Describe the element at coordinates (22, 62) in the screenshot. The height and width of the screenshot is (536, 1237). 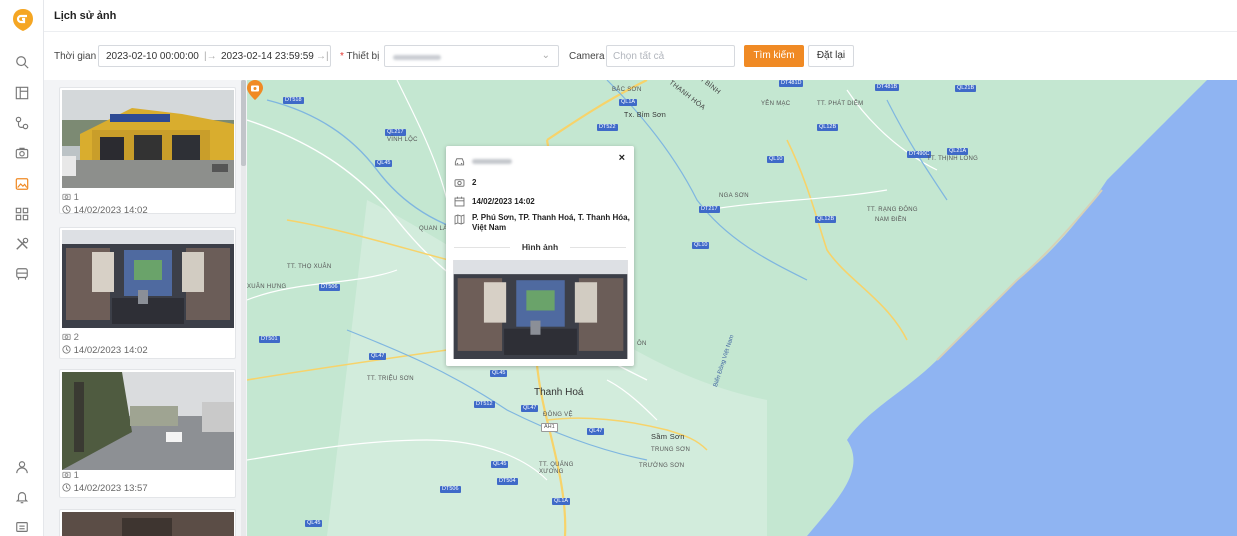
I see `search-icon` at that location.